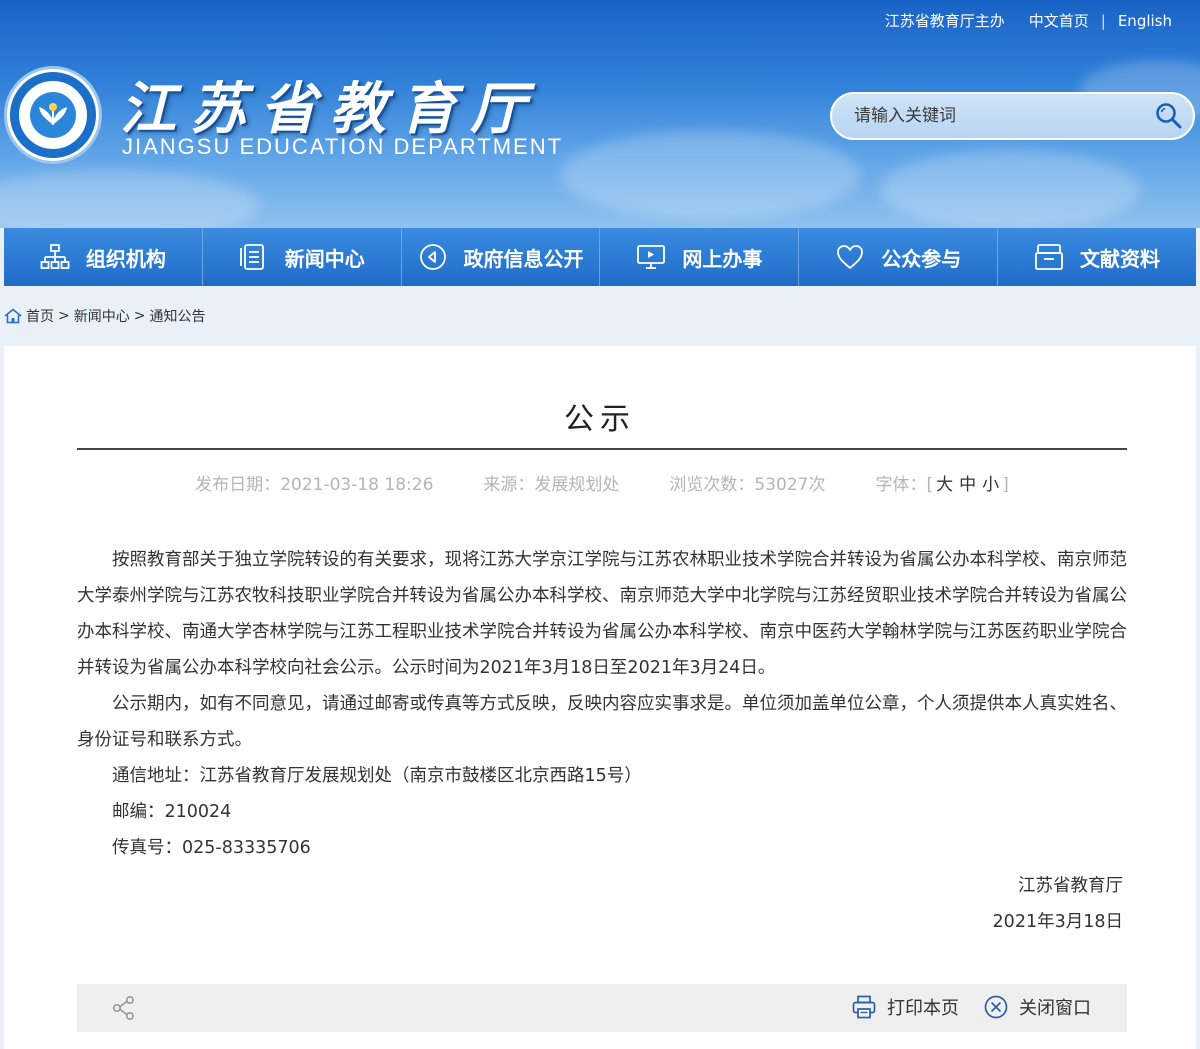 The width and height of the screenshot is (1200, 1049). What do you see at coordinates (967, 485) in the screenshot?
I see `font-medium-button: 中` at bounding box center [967, 485].